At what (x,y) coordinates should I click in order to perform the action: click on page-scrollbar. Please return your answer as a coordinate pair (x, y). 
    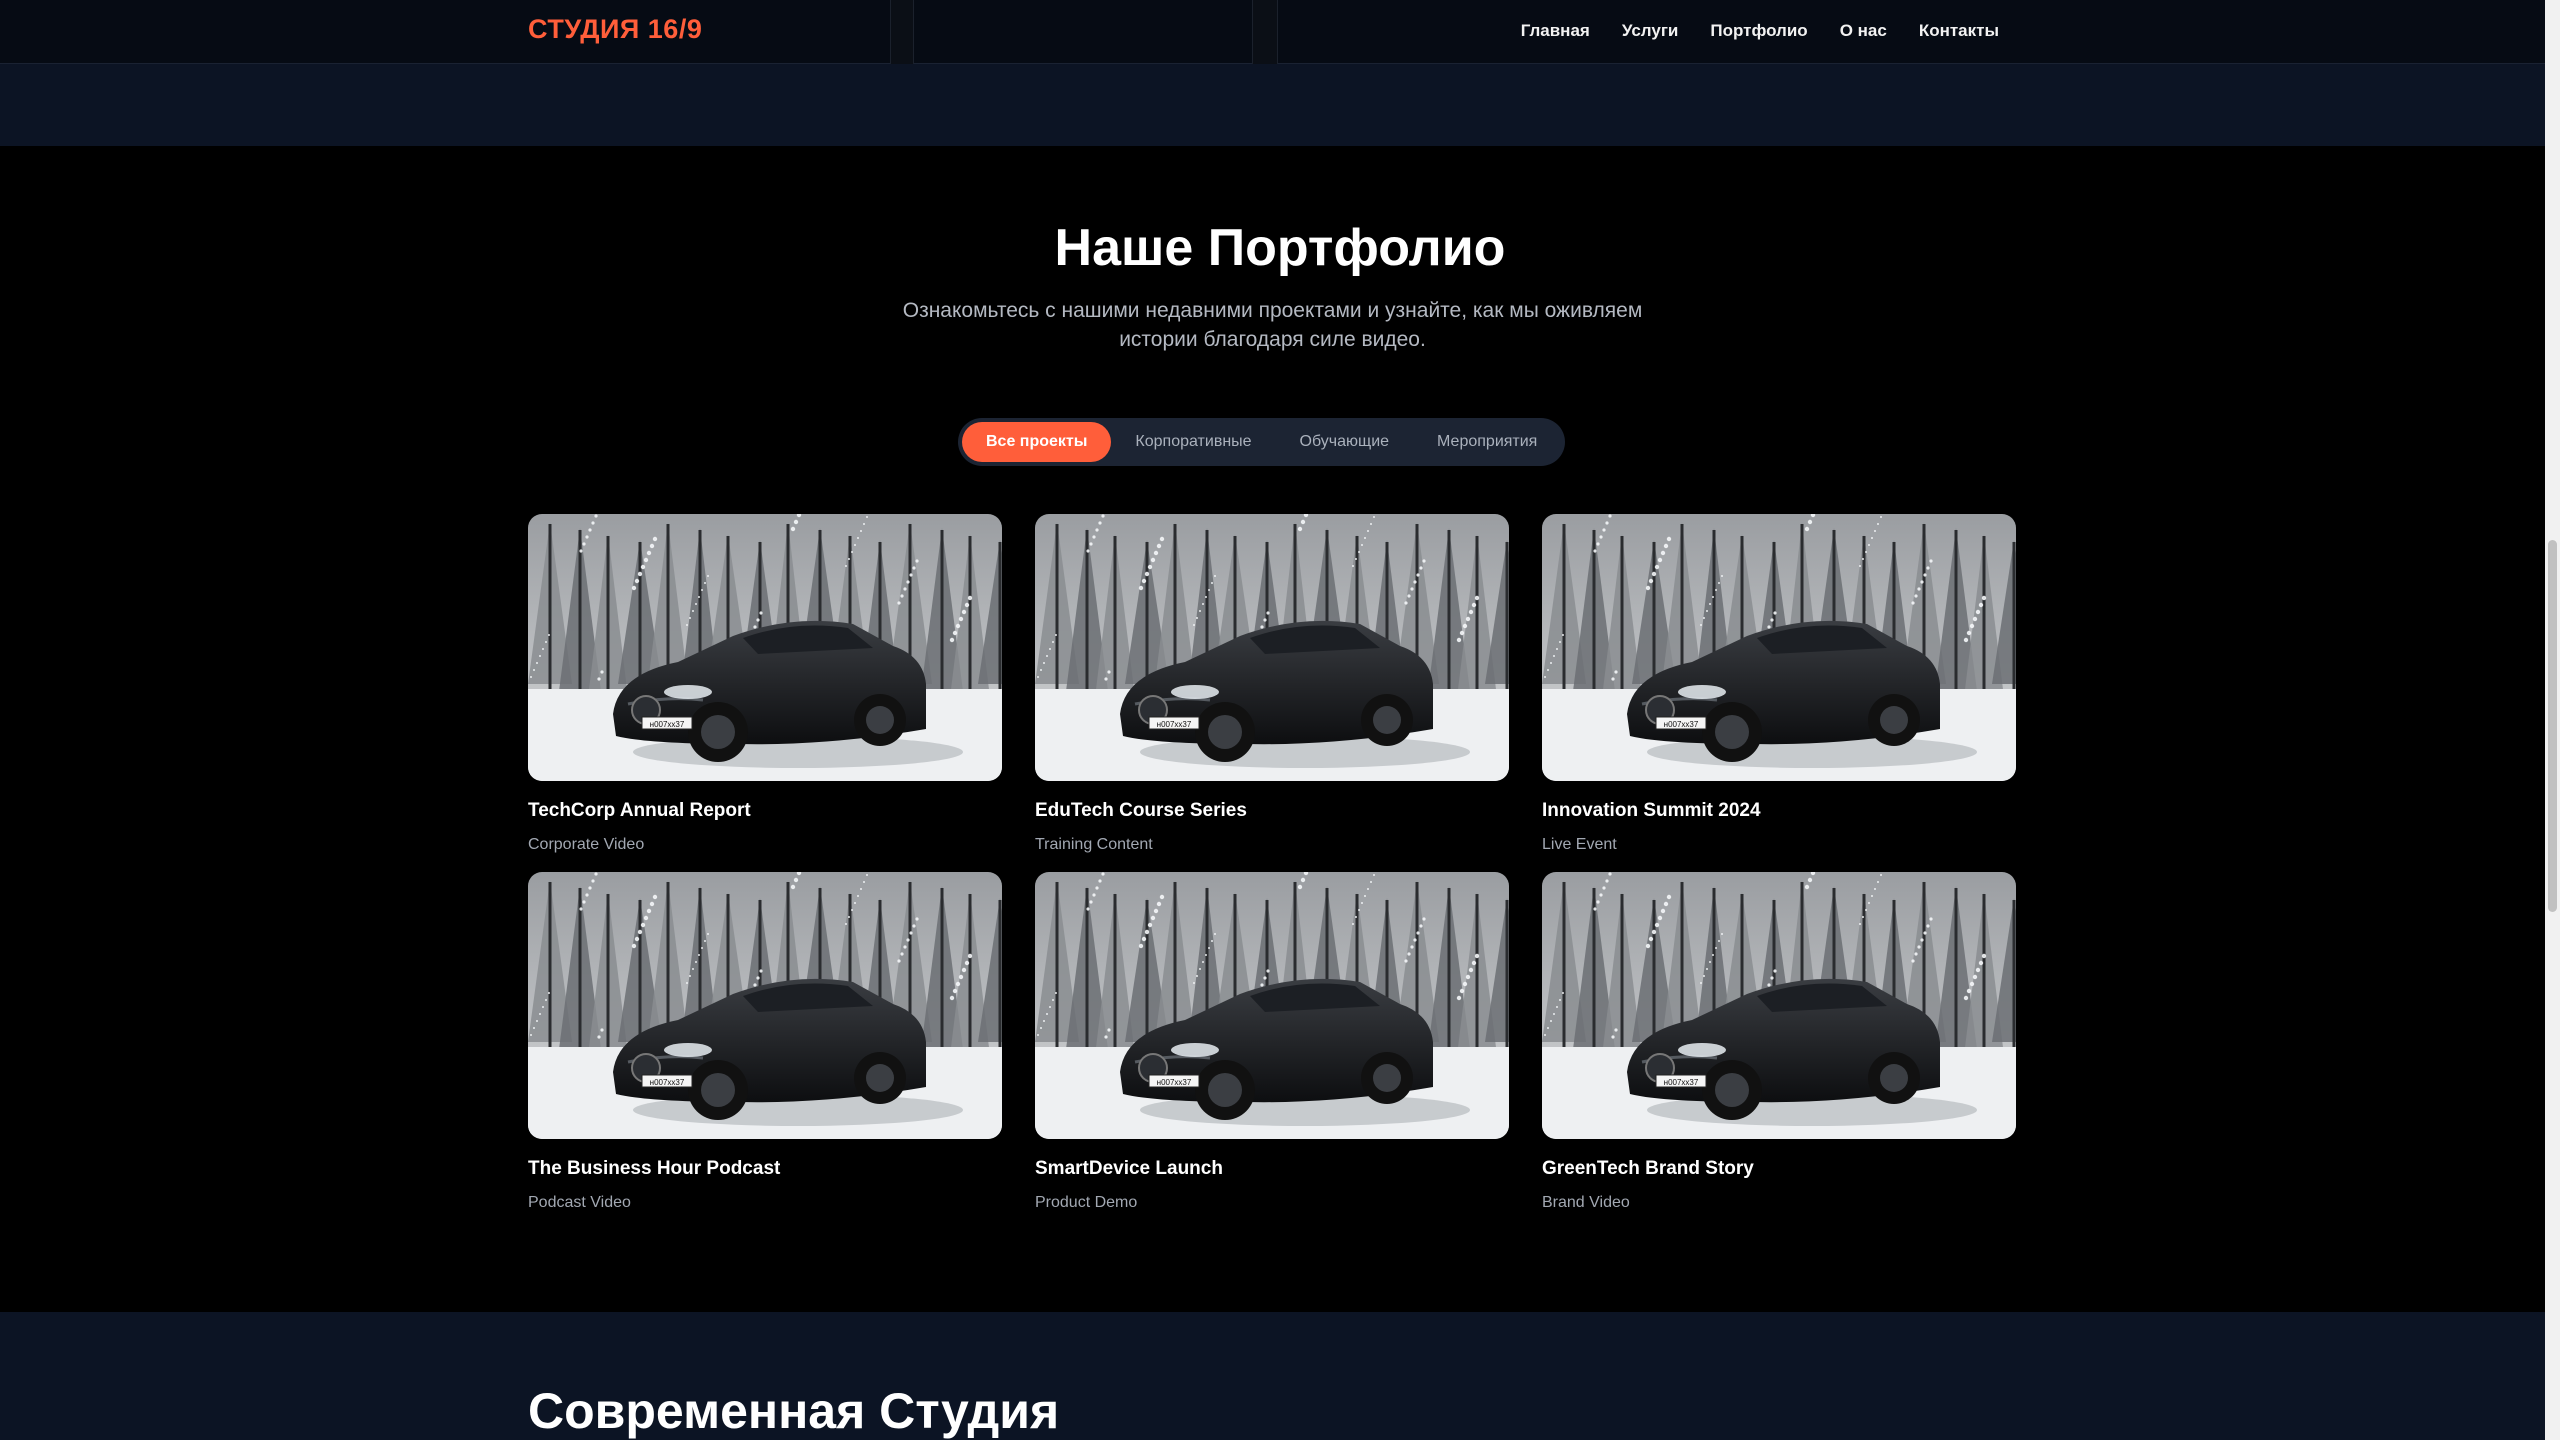
    Looking at the image, I should click on (2552, 720).